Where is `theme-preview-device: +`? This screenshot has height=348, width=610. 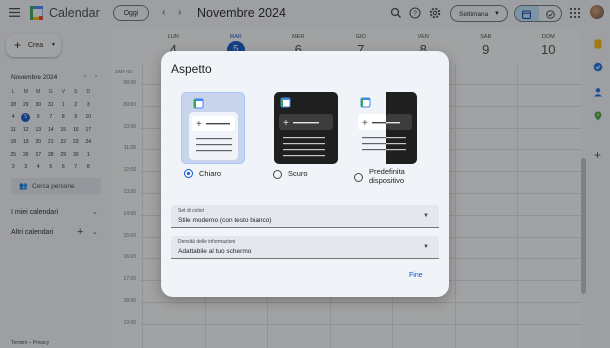
theme-preview-device: + is located at coordinates (385, 128).